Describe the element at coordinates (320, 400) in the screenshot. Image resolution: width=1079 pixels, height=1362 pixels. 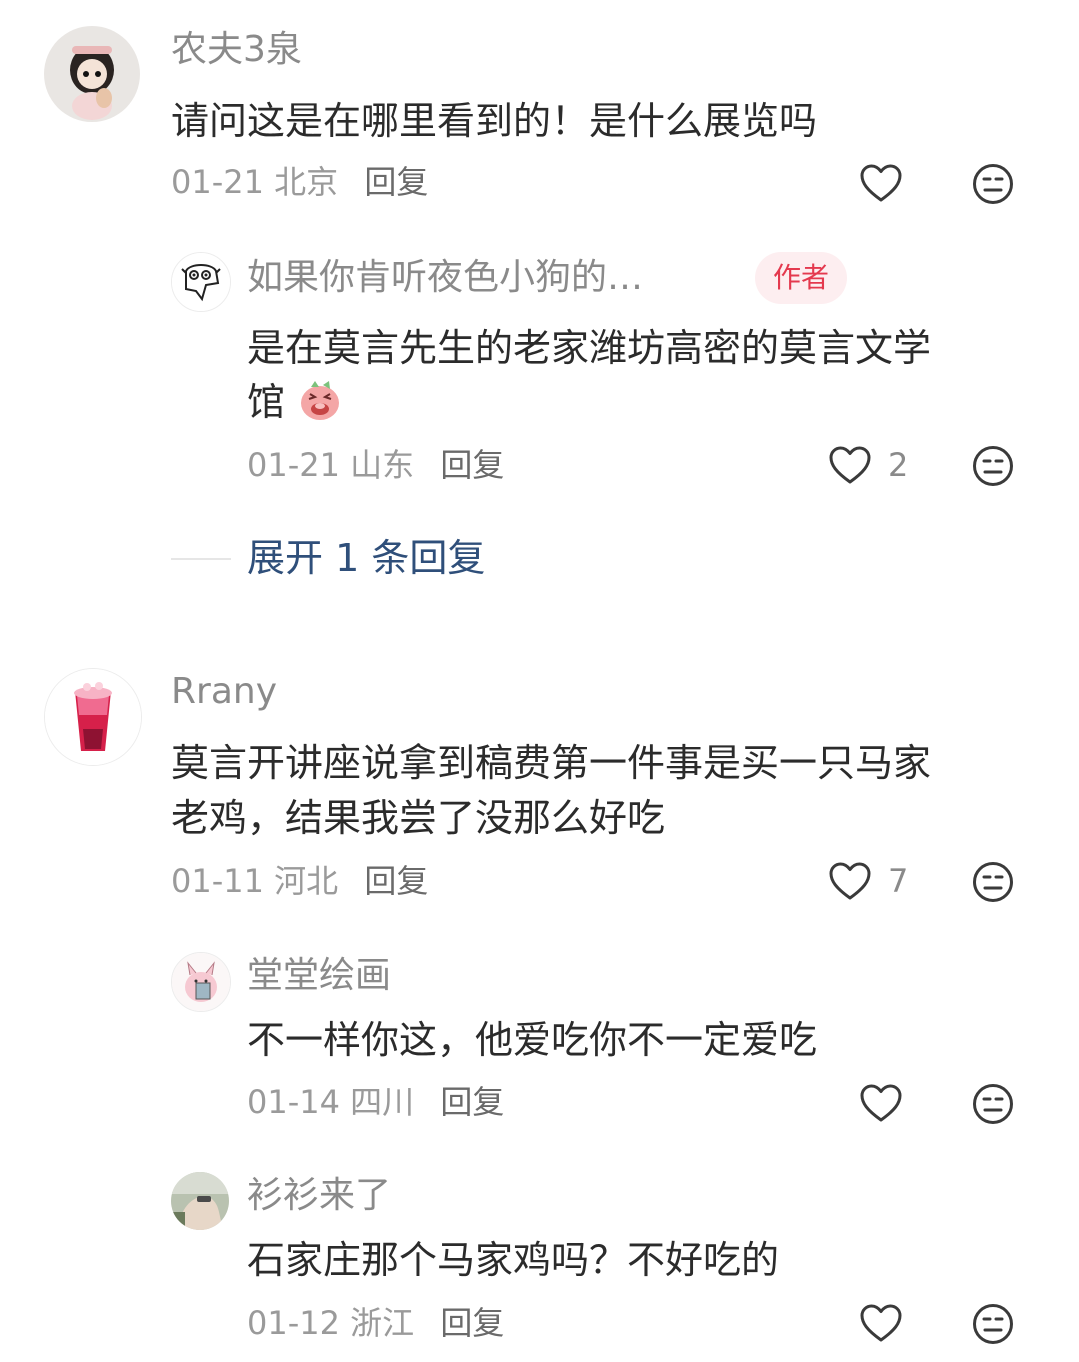
I see `laughing-pig-emoji-icon` at that location.